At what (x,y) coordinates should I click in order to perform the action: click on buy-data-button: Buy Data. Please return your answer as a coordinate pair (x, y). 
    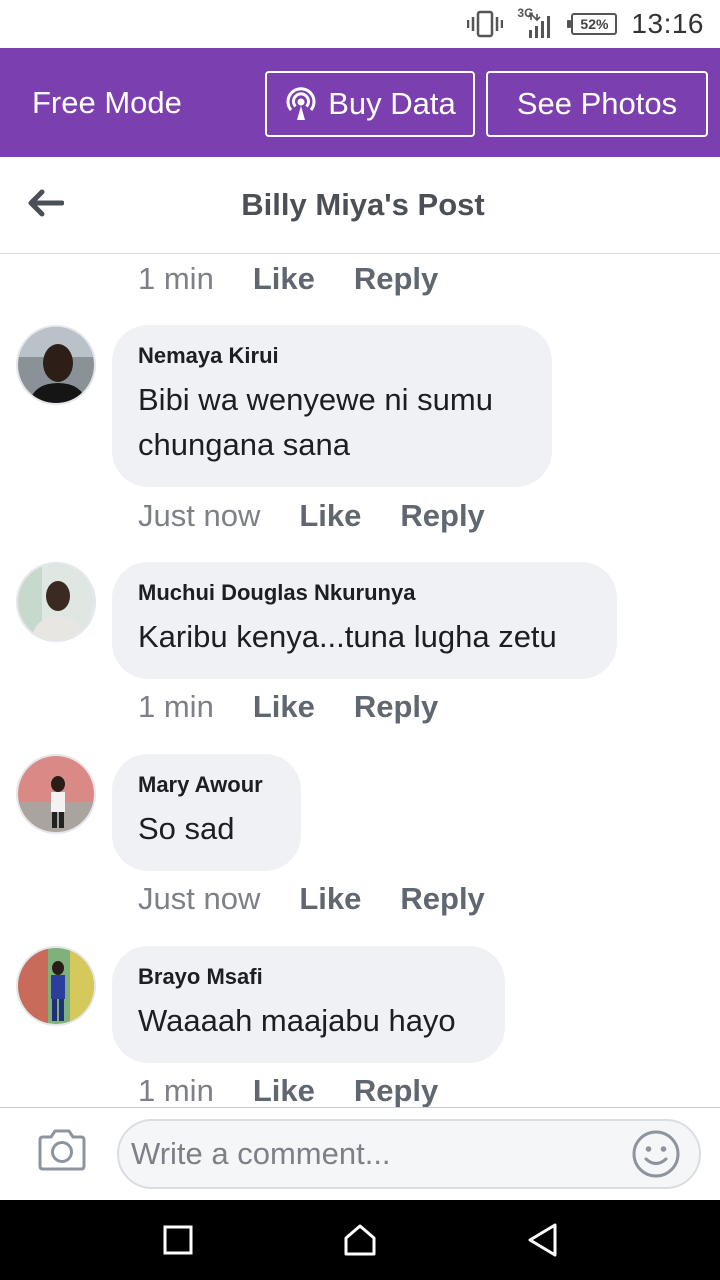
    Looking at the image, I should click on (370, 104).